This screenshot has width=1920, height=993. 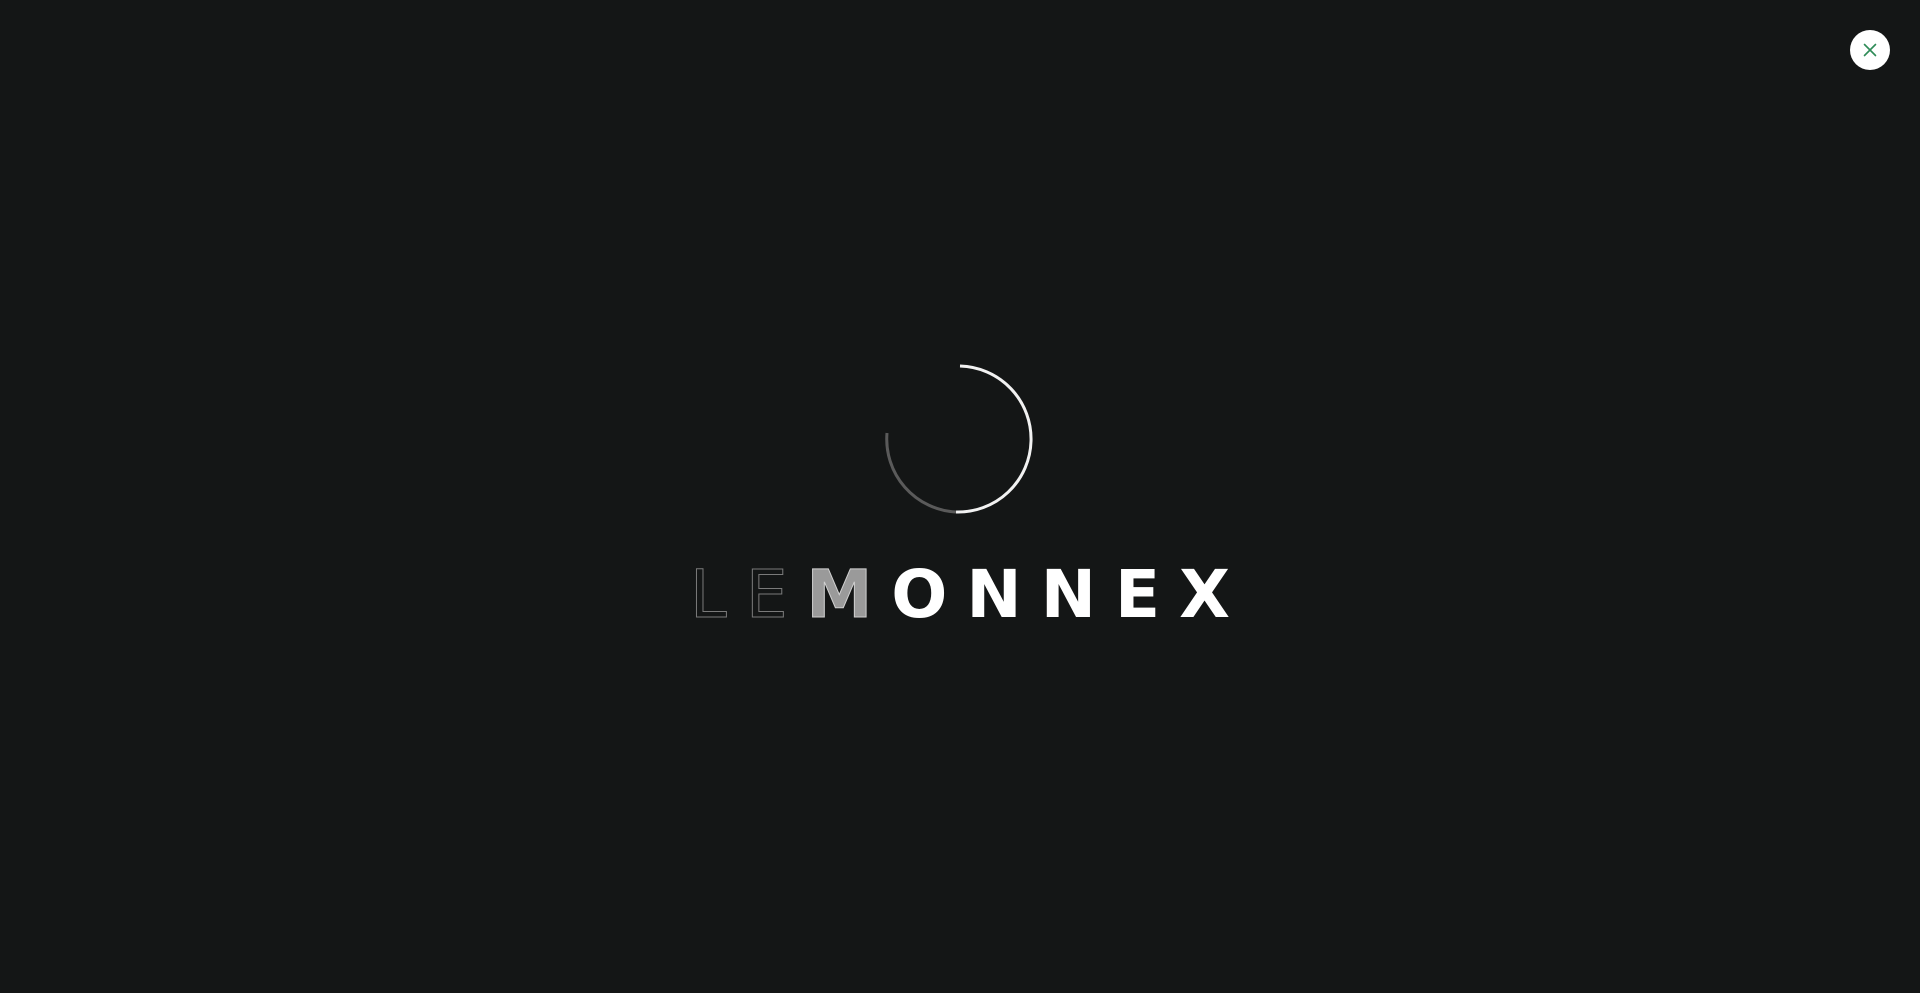 I want to click on brand-letter: M, so click(x=839, y=594).